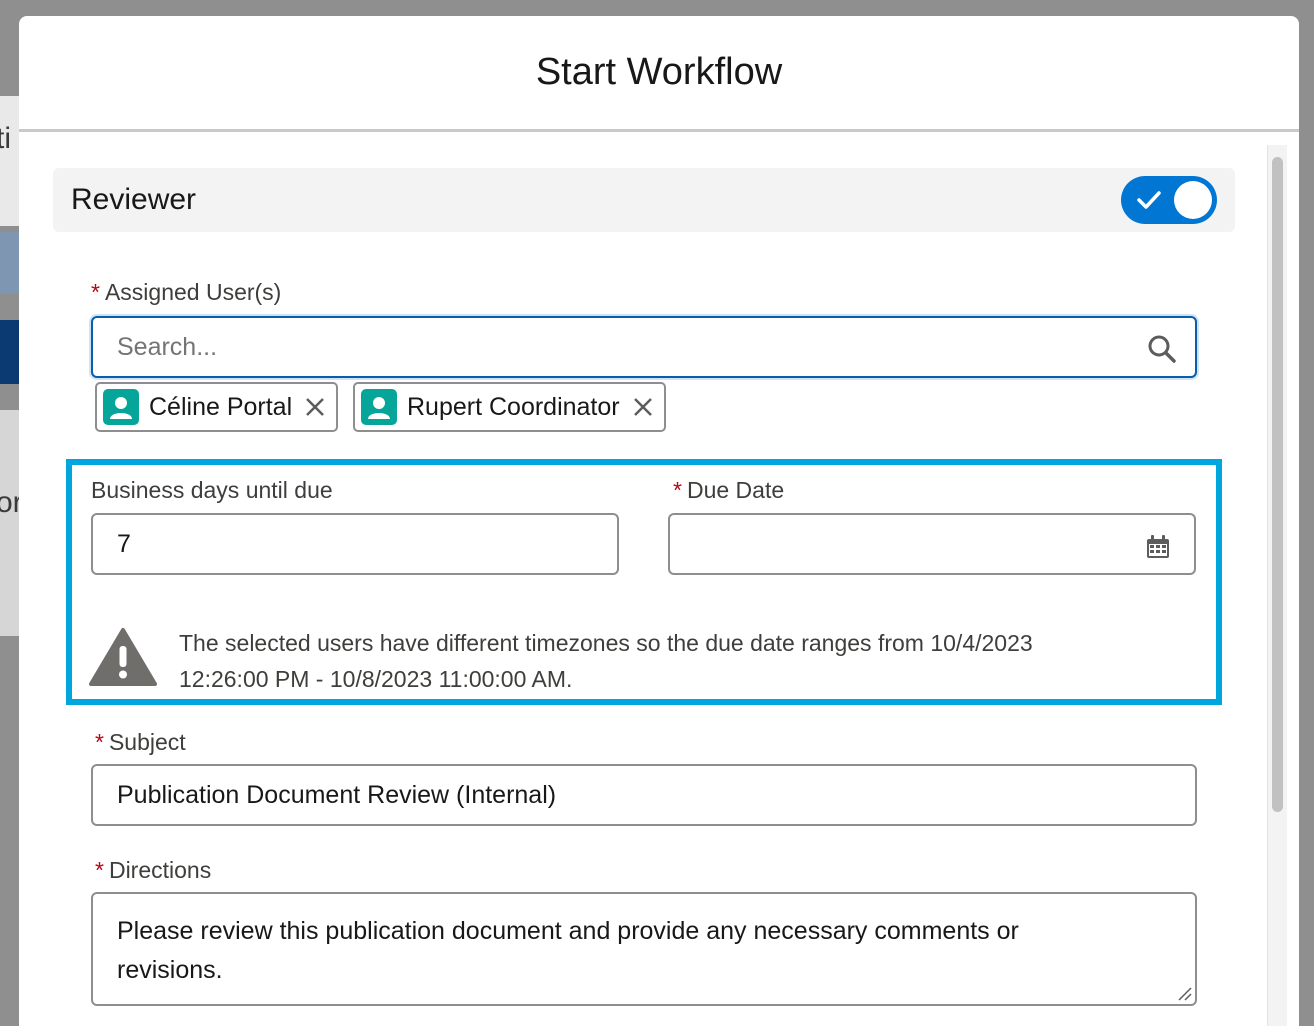 This screenshot has height=1026, width=1314. What do you see at coordinates (5, 138) in the screenshot?
I see `background-text-fragment-1: ti` at bounding box center [5, 138].